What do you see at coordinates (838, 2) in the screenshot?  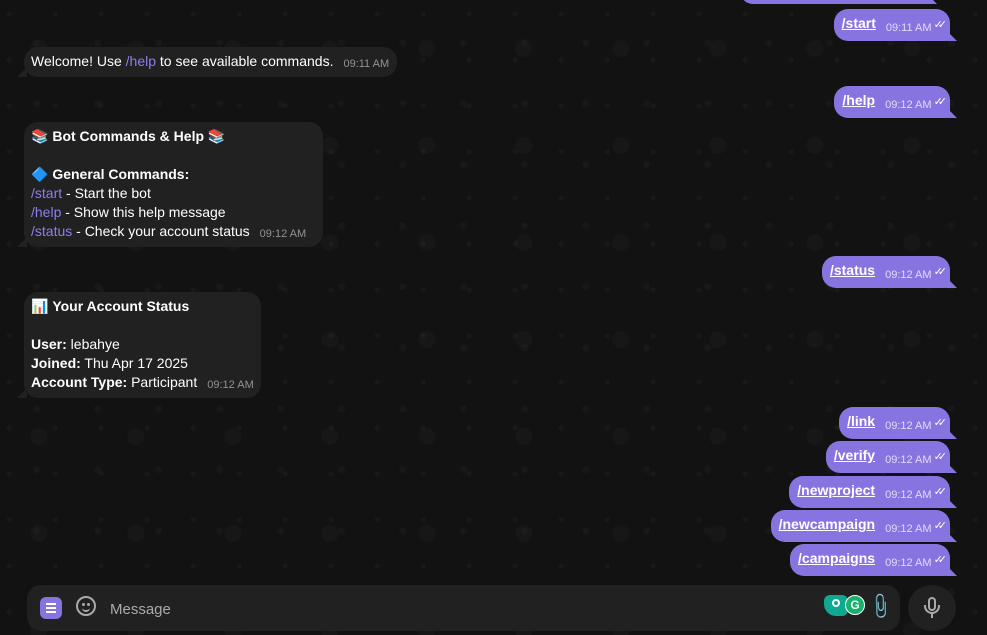 I see `outgoing-message-partial` at bounding box center [838, 2].